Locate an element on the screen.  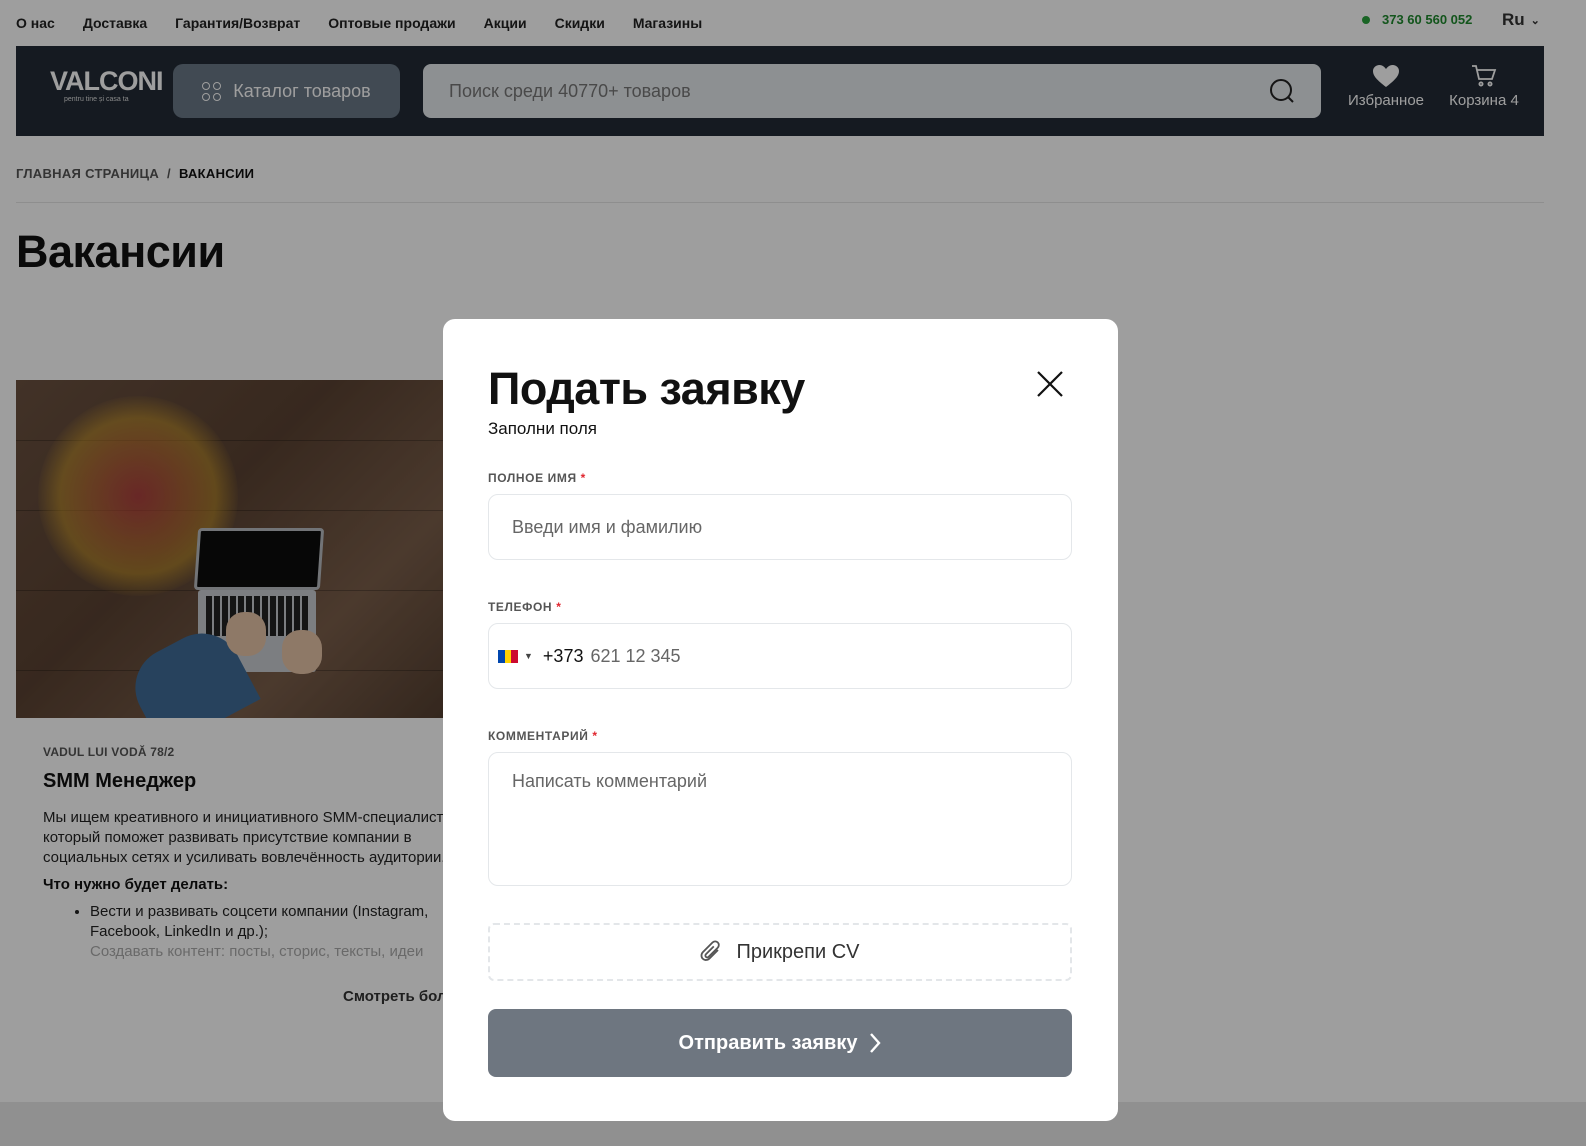
attach-cv-button: Прикрепи CV is located at coordinates (780, 952).